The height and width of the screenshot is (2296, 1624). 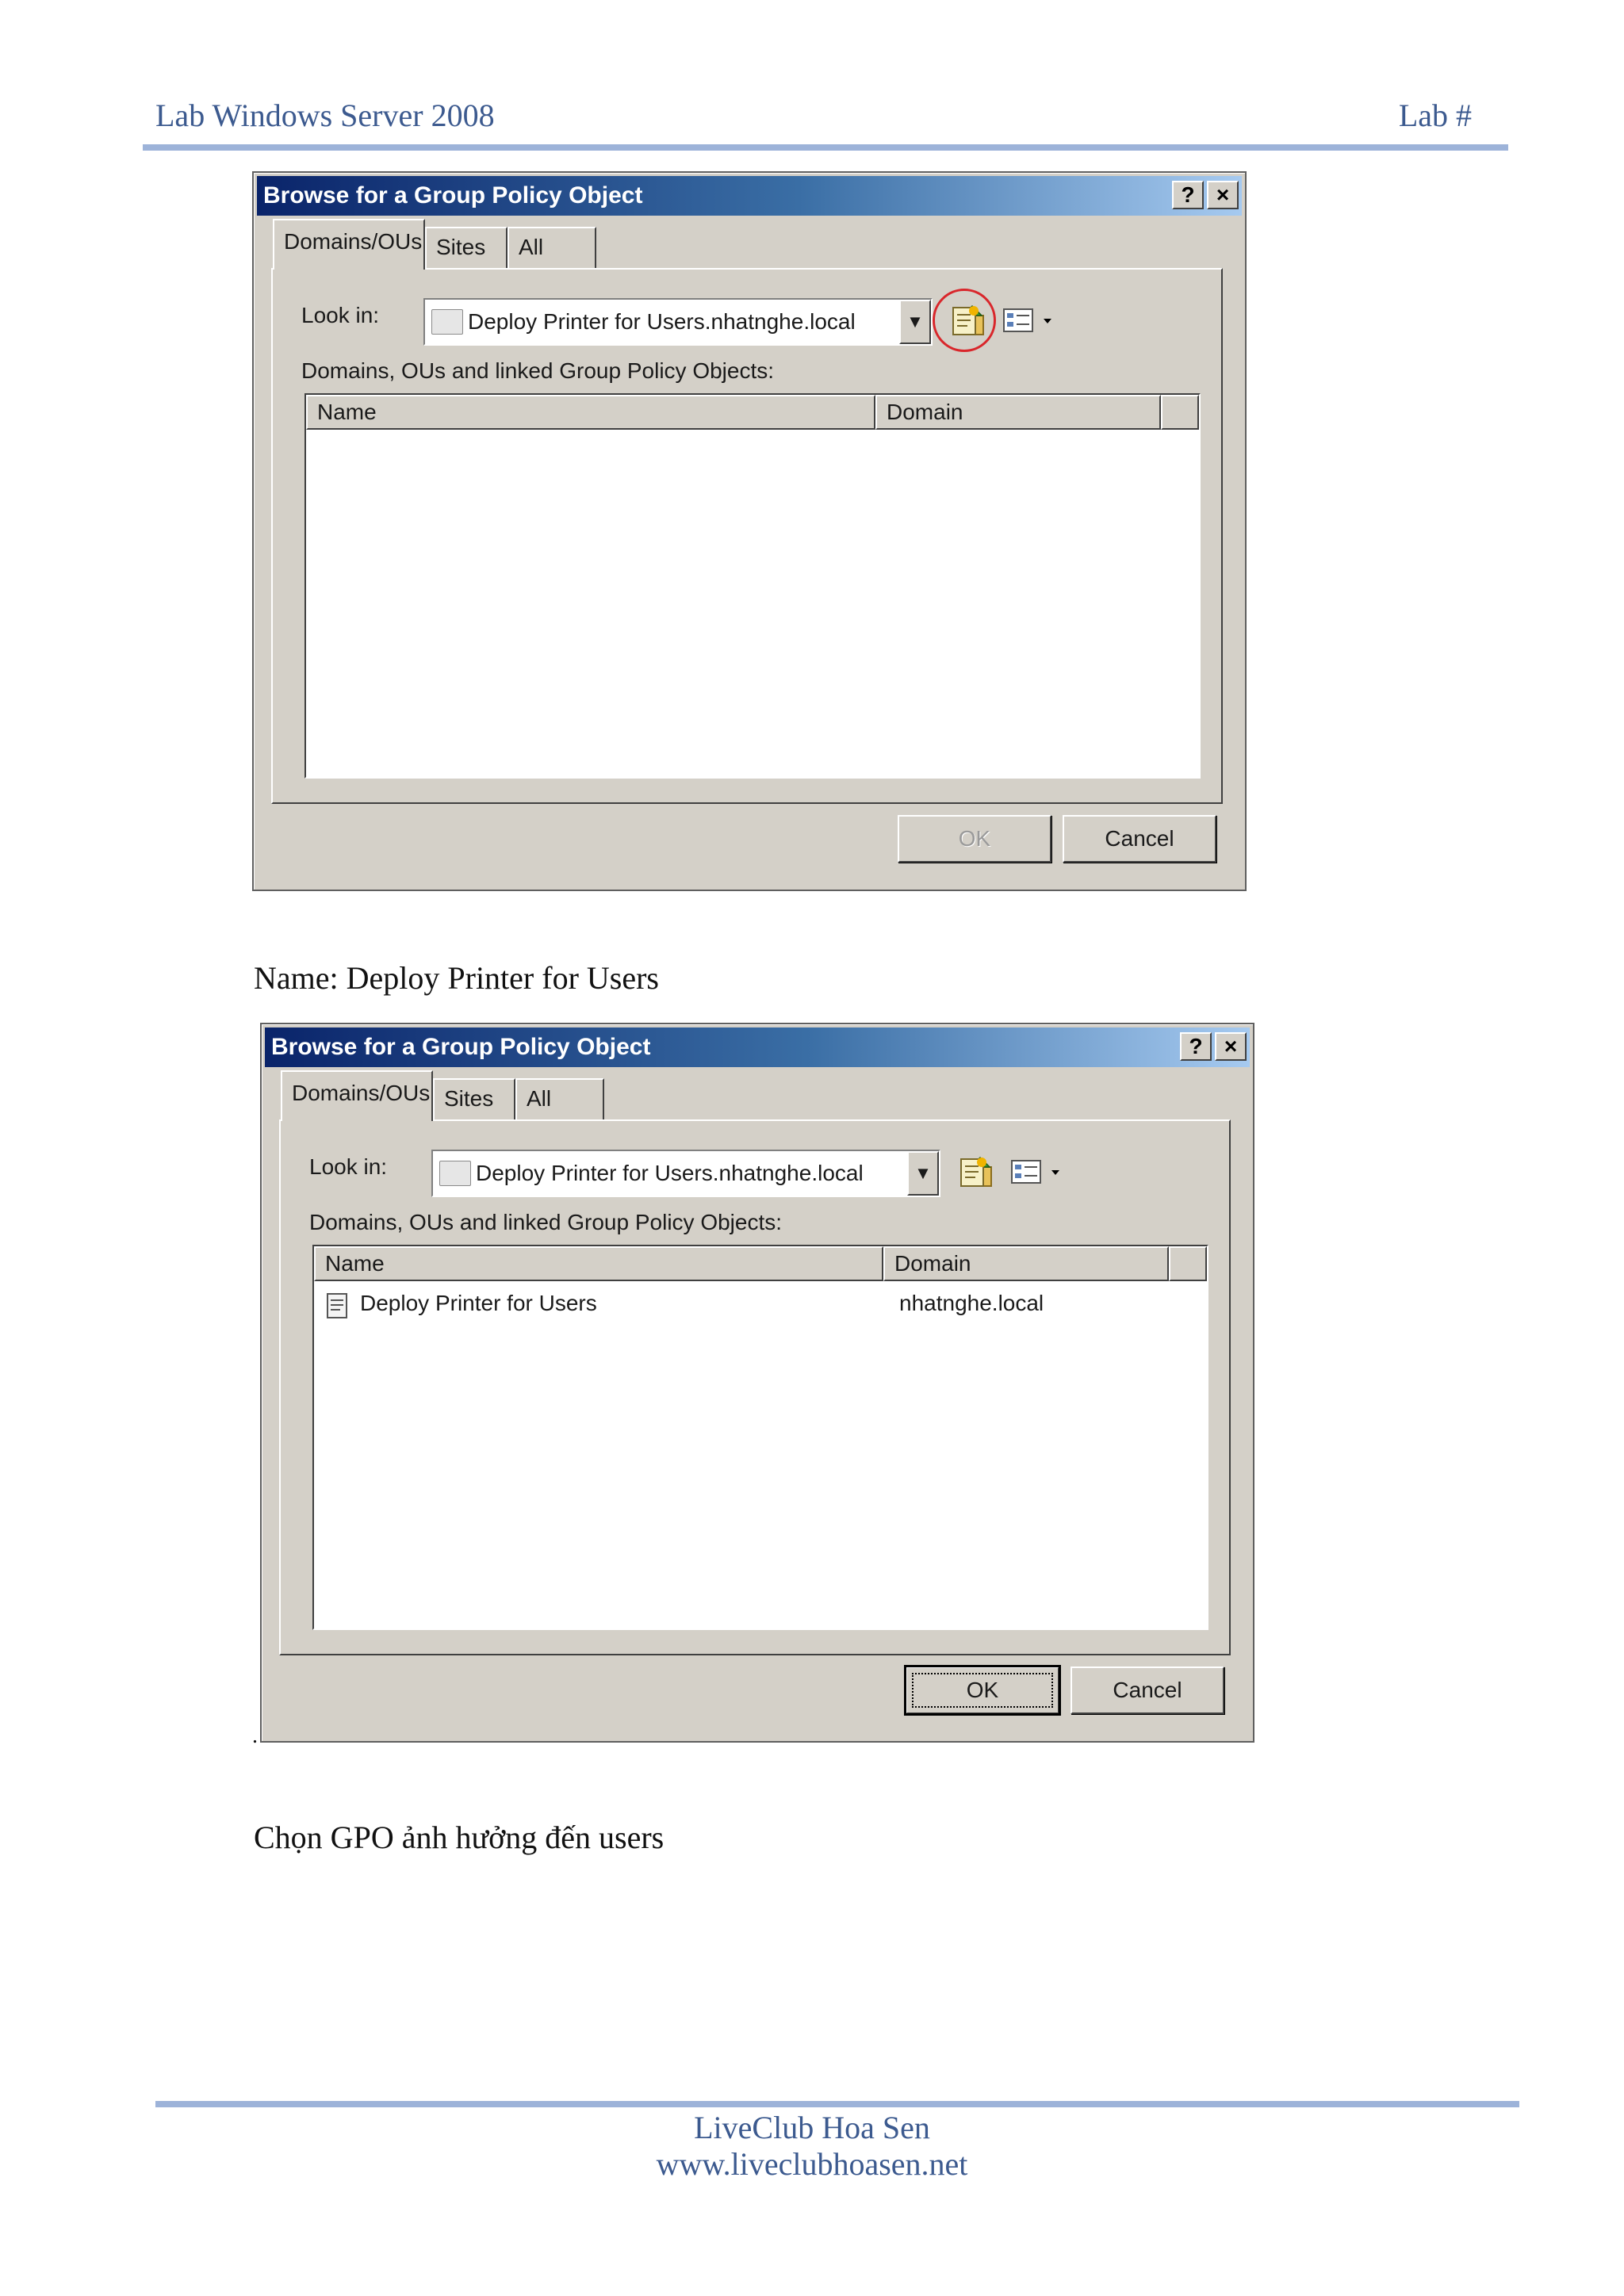 I want to click on focus-rectangle, so click(x=982, y=1691).